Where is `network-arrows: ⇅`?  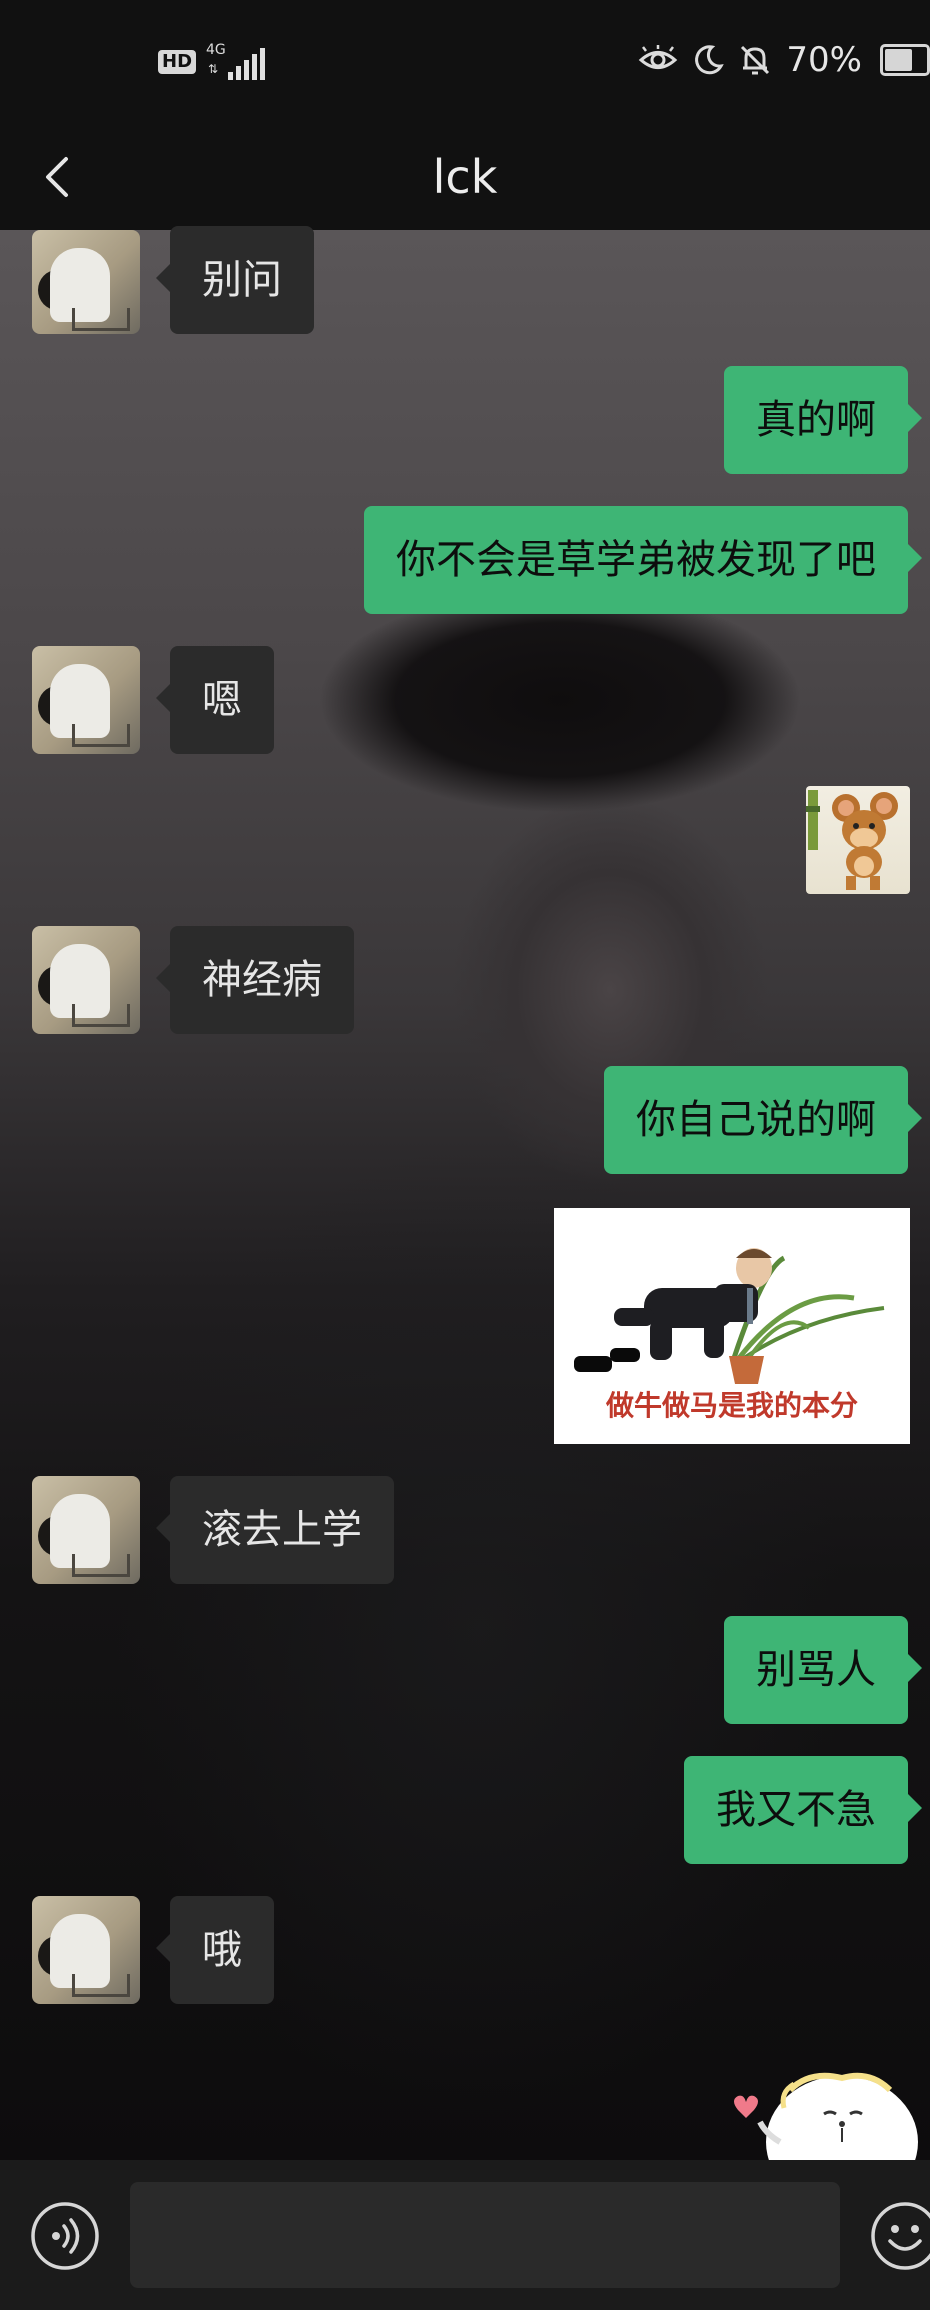 network-arrows: ⇅ is located at coordinates (213, 69).